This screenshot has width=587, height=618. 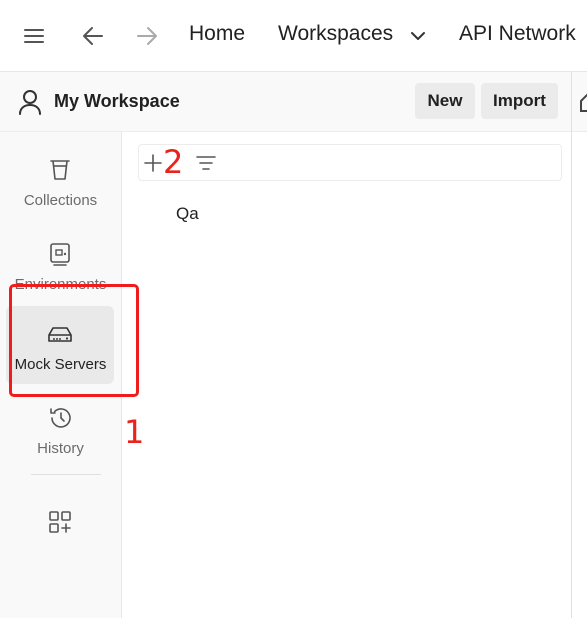 What do you see at coordinates (445, 101) in the screenshot?
I see `new-button: New` at bounding box center [445, 101].